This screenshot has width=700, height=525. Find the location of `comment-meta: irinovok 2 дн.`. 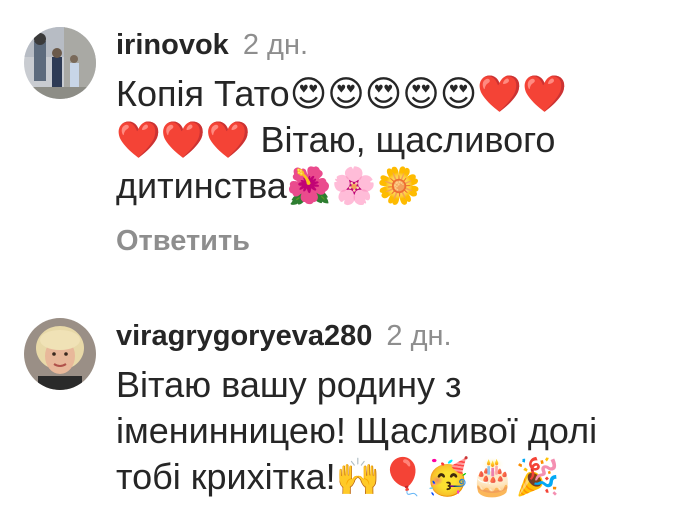

comment-meta: irinovok 2 дн. is located at coordinates (398, 45).